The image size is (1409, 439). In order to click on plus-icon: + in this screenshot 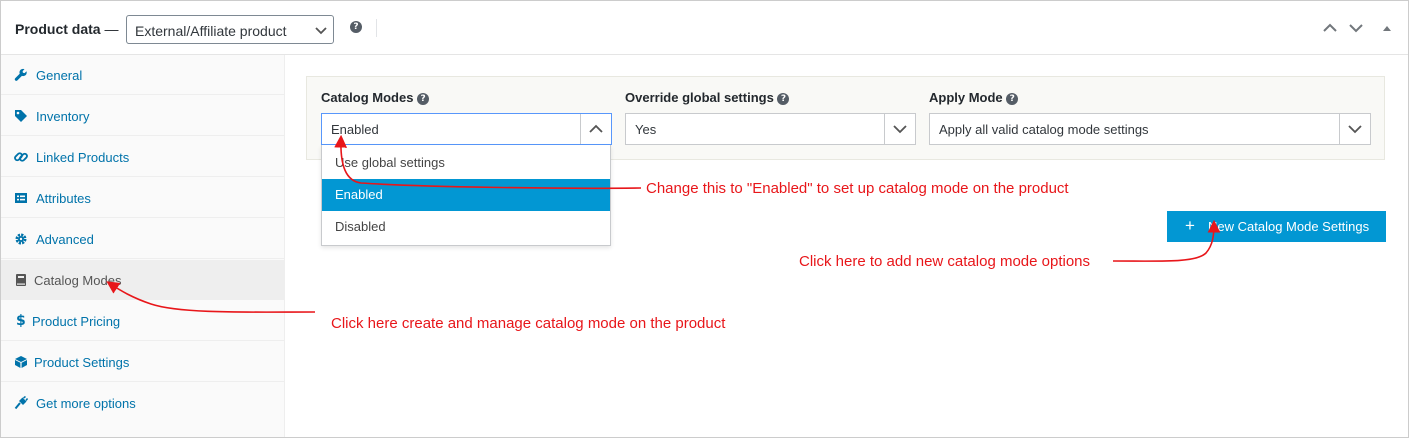, I will do `click(1190, 225)`.